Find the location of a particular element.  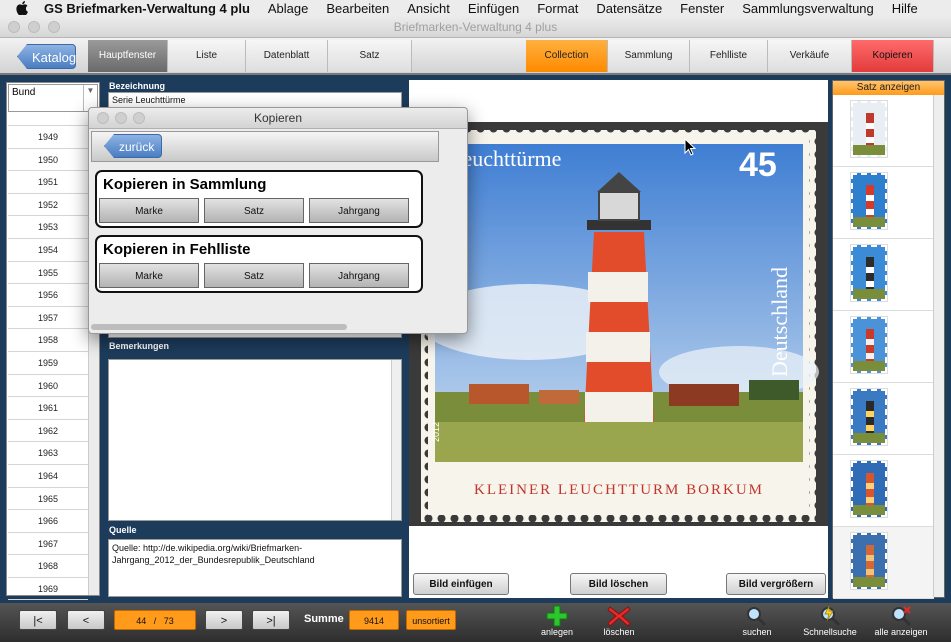

dialog-close-button is located at coordinates (103, 118).